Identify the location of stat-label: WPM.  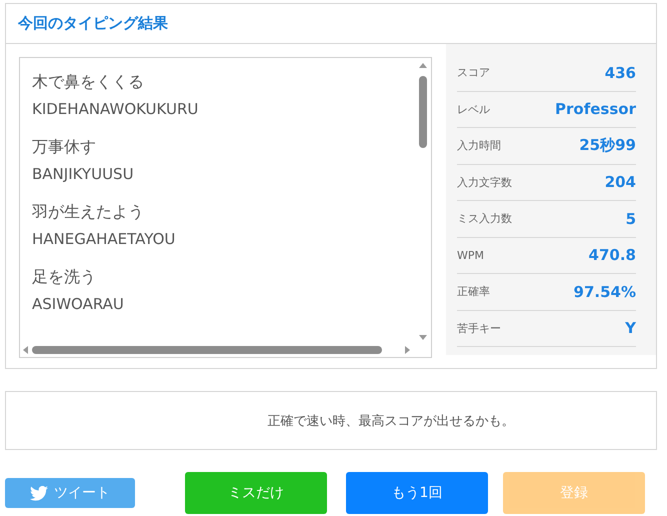
(470, 255).